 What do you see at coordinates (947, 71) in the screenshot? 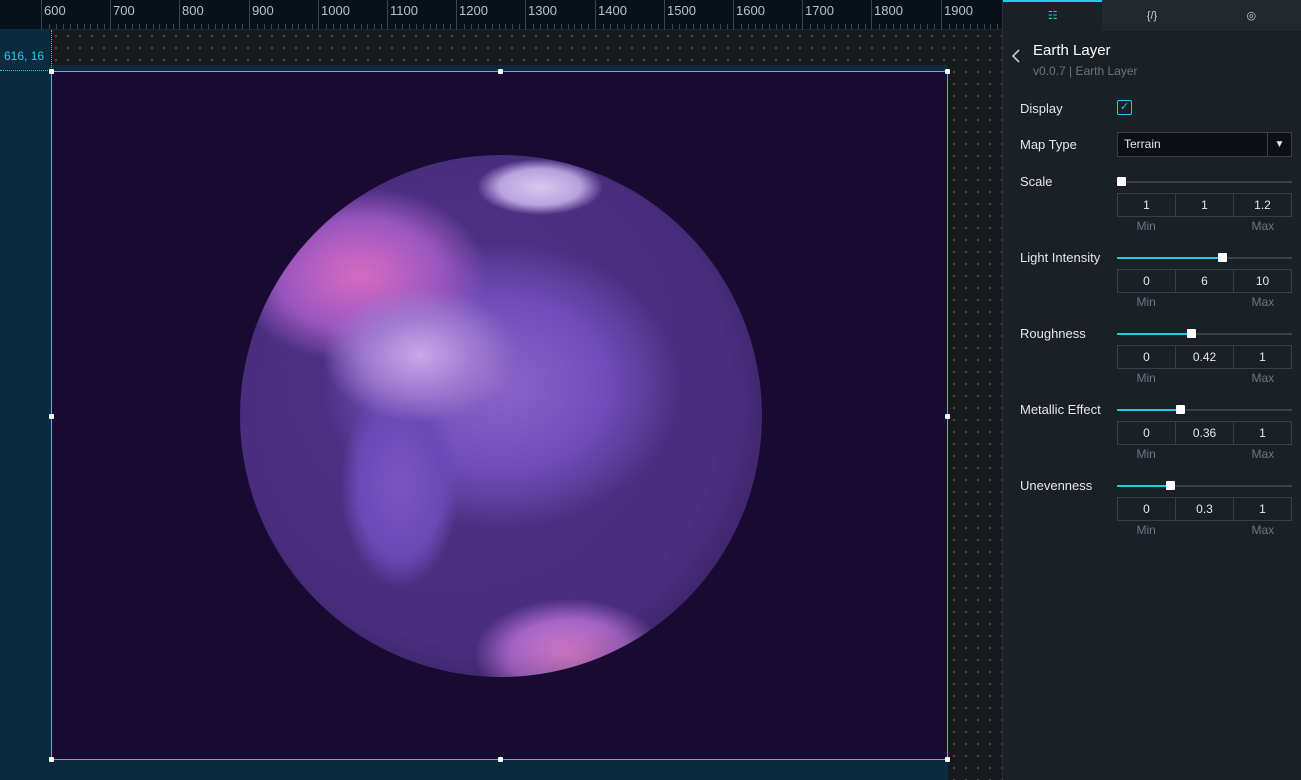
I see `resize-handle-top-right` at bounding box center [947, 71].